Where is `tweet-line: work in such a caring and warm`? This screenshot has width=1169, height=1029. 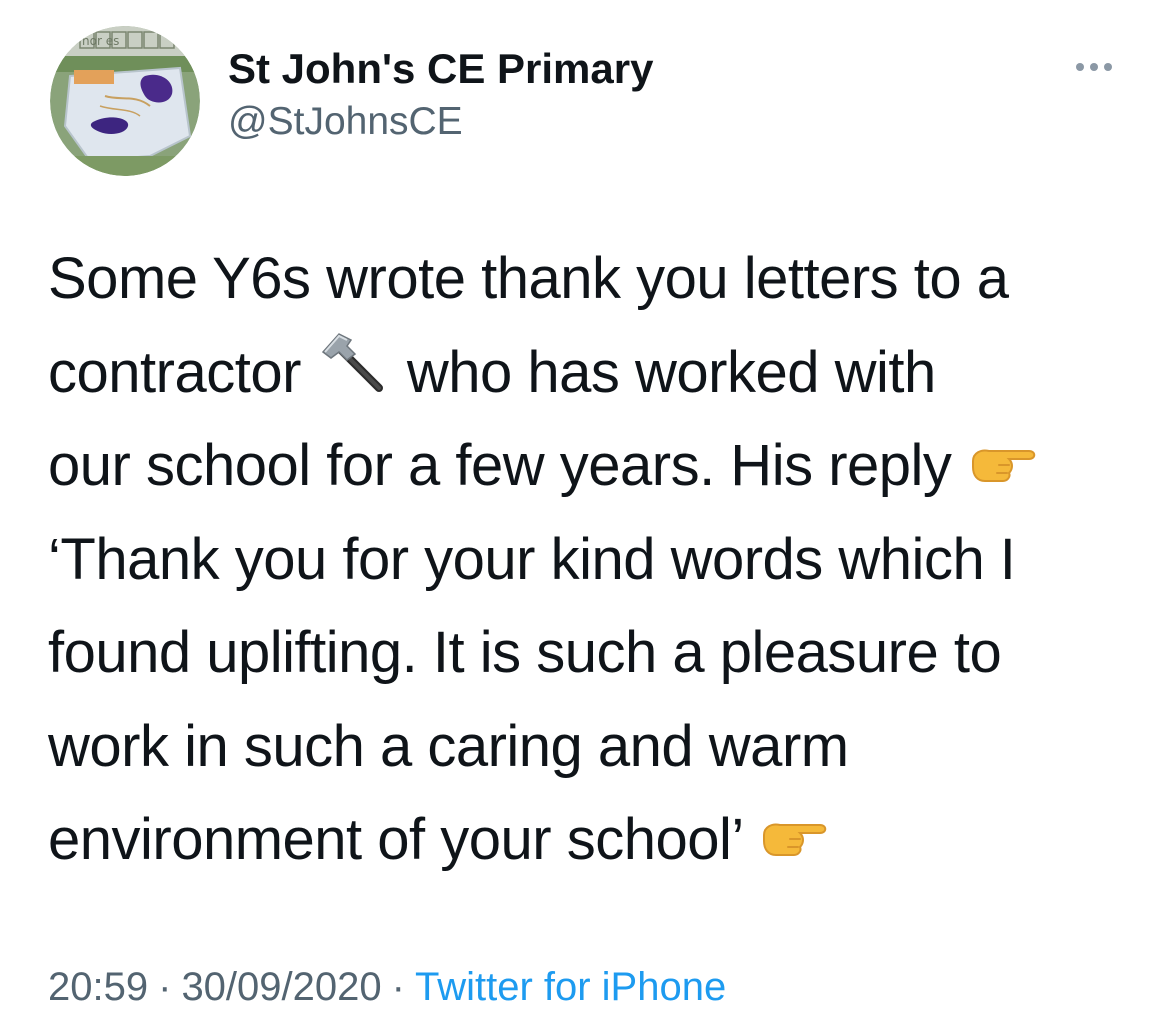
tweet-line: work in such a caring and warm is located at coordinates (448, 746).